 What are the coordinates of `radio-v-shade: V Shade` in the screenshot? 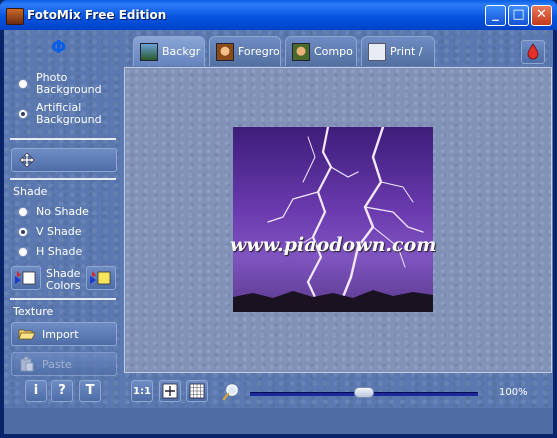 It's located at (49, 232).